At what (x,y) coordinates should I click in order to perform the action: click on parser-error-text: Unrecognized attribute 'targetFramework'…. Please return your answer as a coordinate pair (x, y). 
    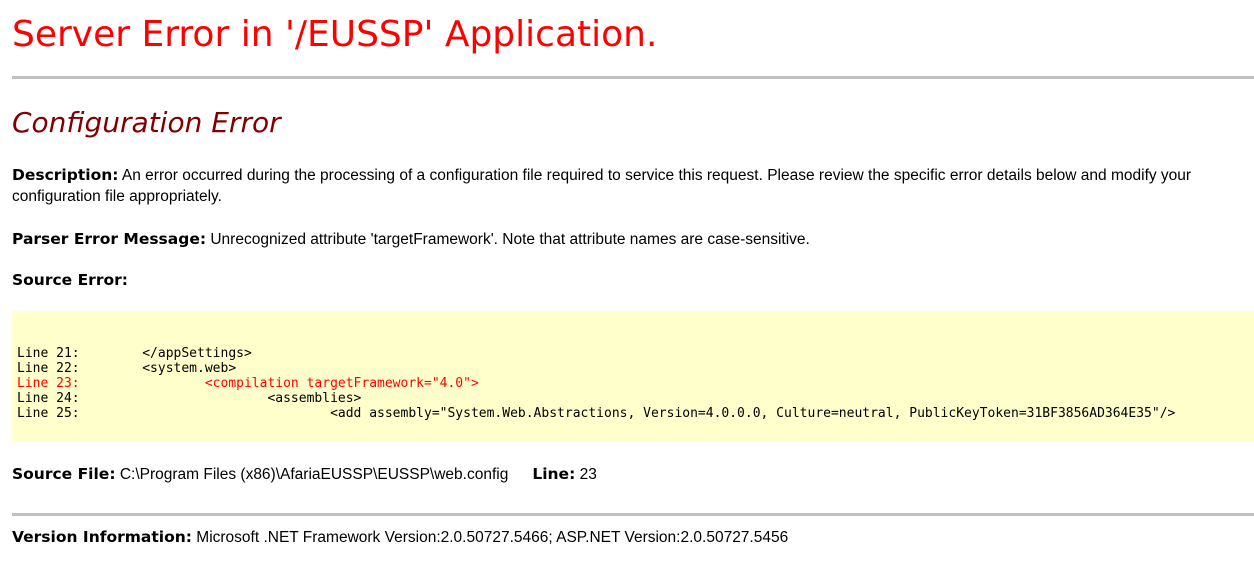
    Looking at the image, I should click on (508, 239).